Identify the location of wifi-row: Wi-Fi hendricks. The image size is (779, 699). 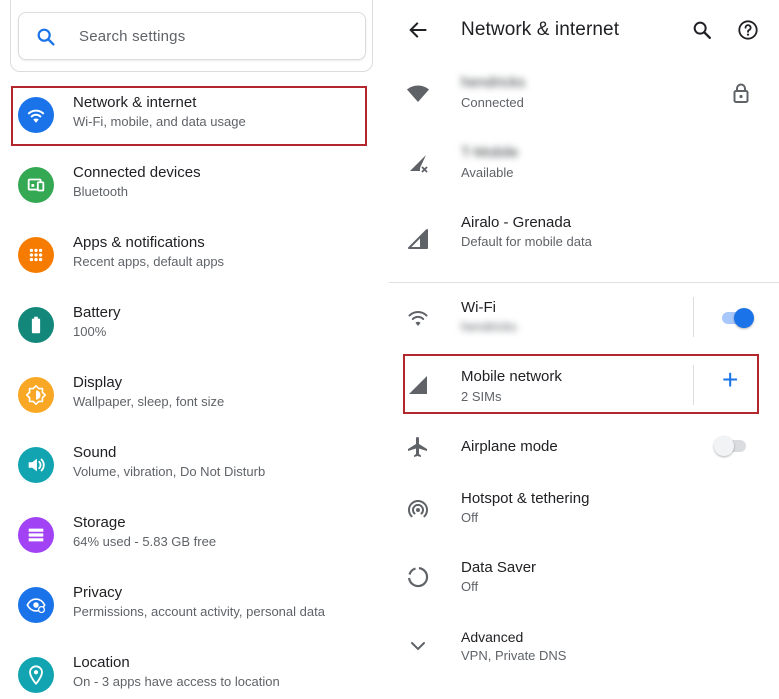
(584, 318).